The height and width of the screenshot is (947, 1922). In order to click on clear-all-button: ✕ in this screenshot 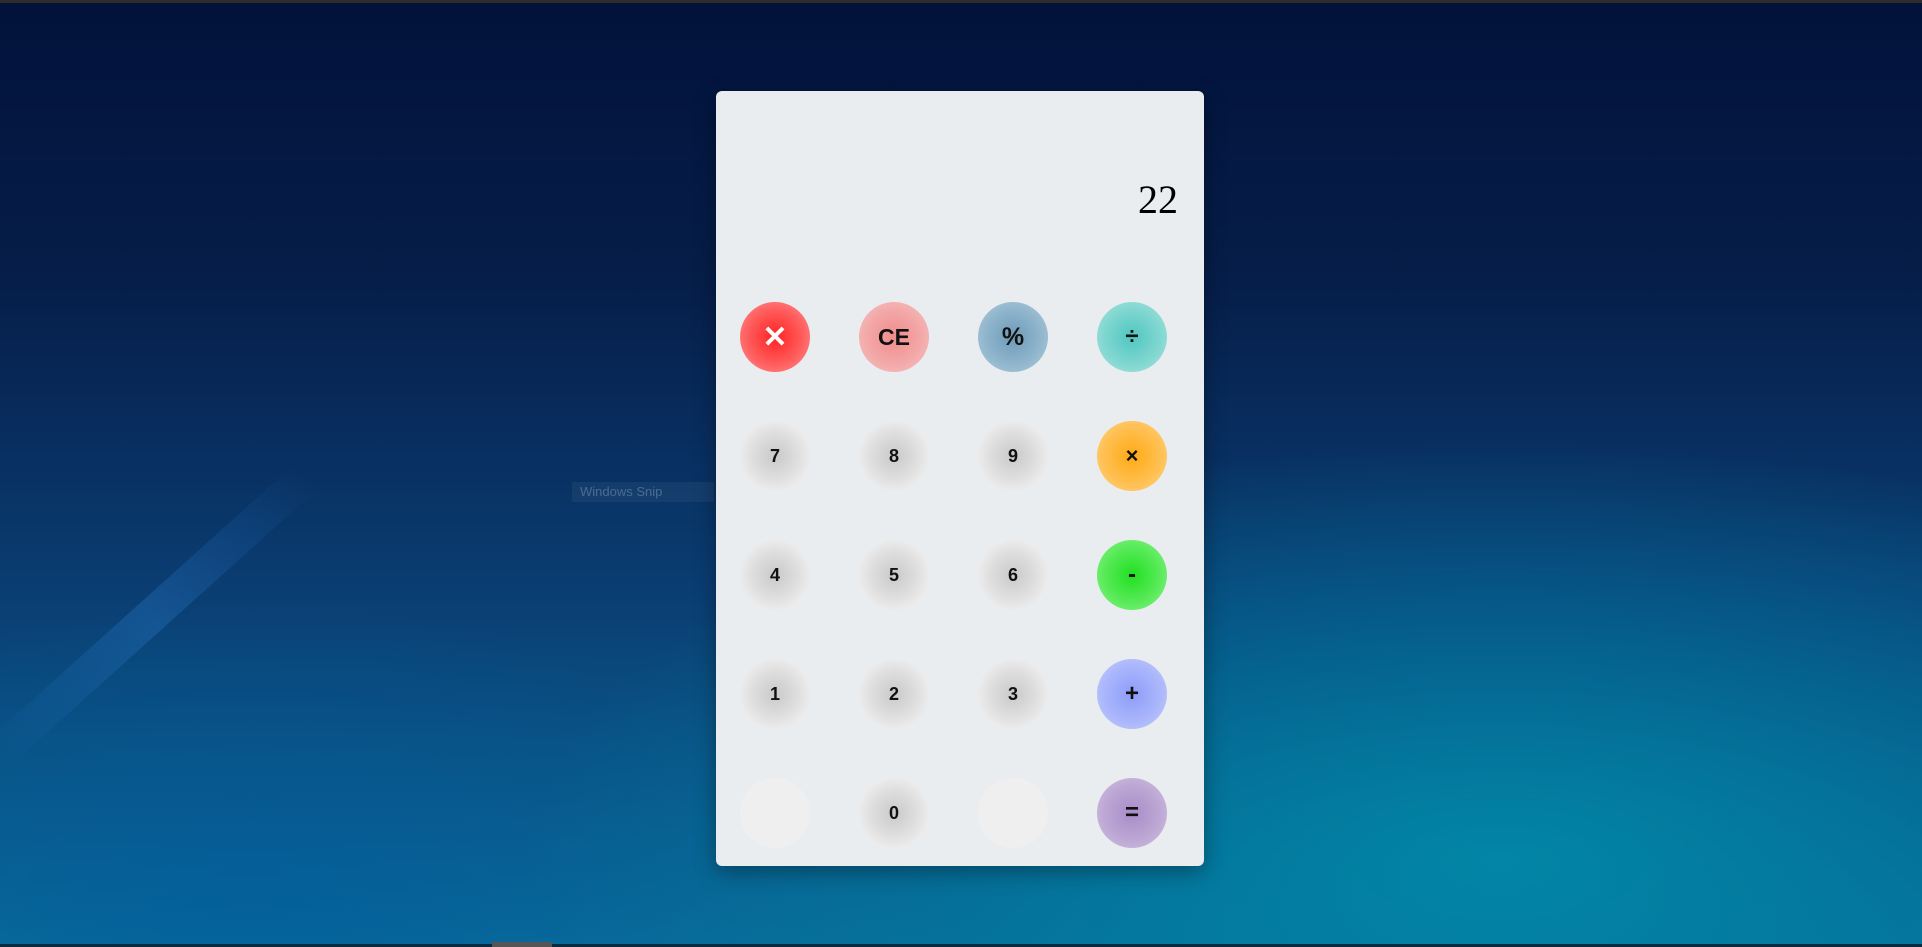, I will do `click(775, 337)`.